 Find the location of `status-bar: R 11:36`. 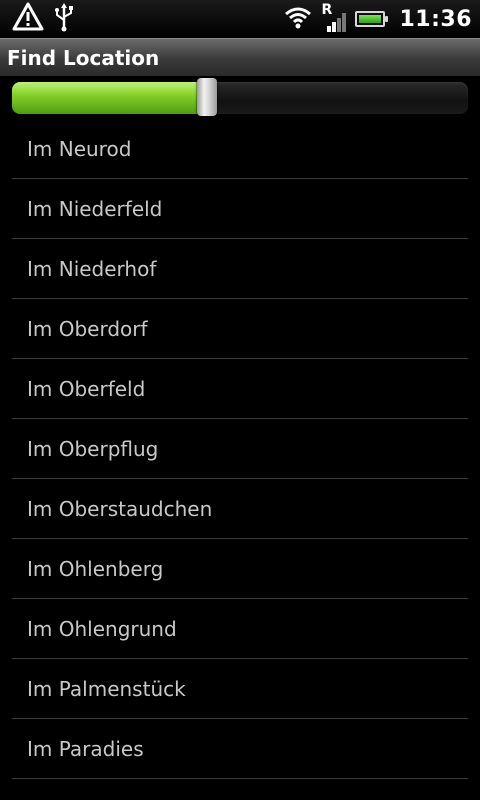

status-bar: R 11:36 is located at coordinates (240, 19).